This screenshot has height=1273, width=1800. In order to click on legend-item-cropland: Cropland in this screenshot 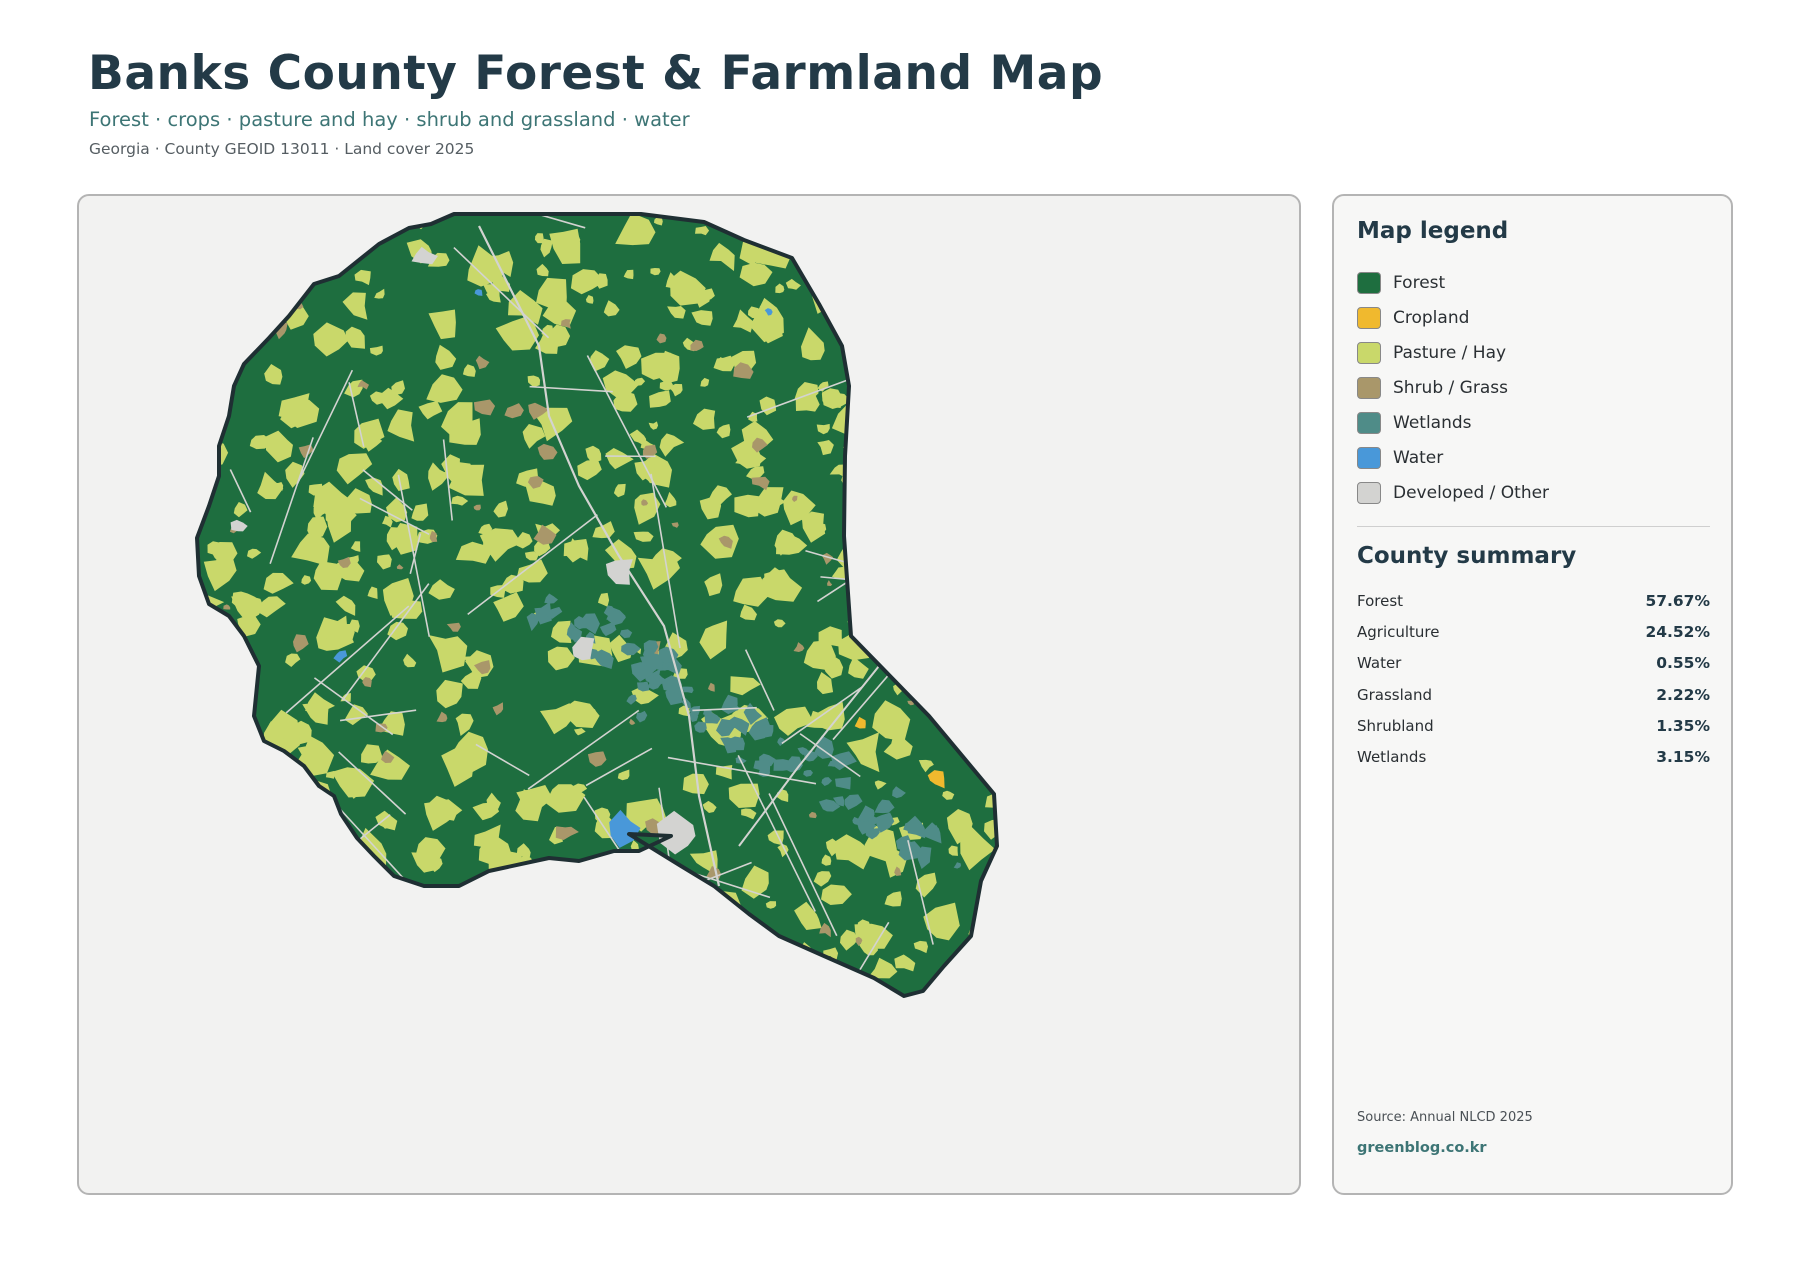, I will do `click(1453, 317)`.